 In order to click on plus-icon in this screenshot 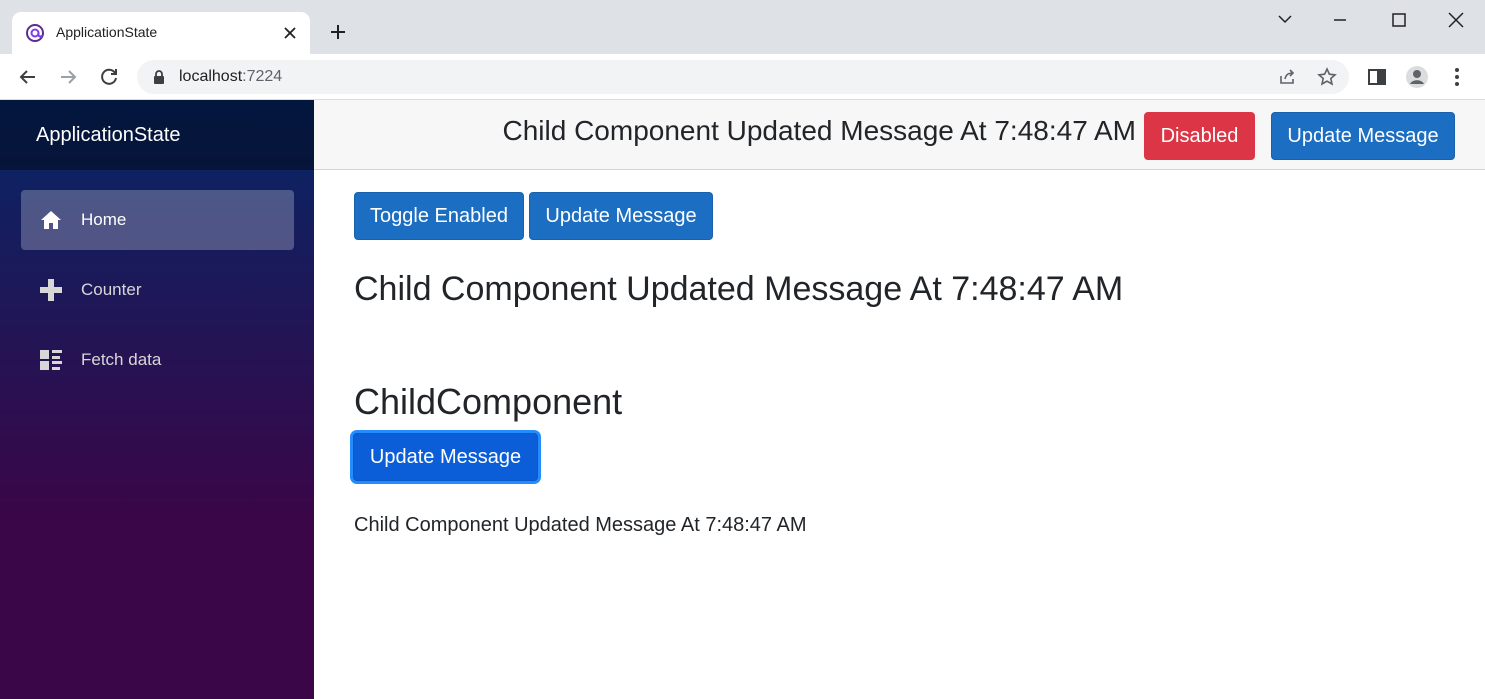, I will do `click(51, 290)`.